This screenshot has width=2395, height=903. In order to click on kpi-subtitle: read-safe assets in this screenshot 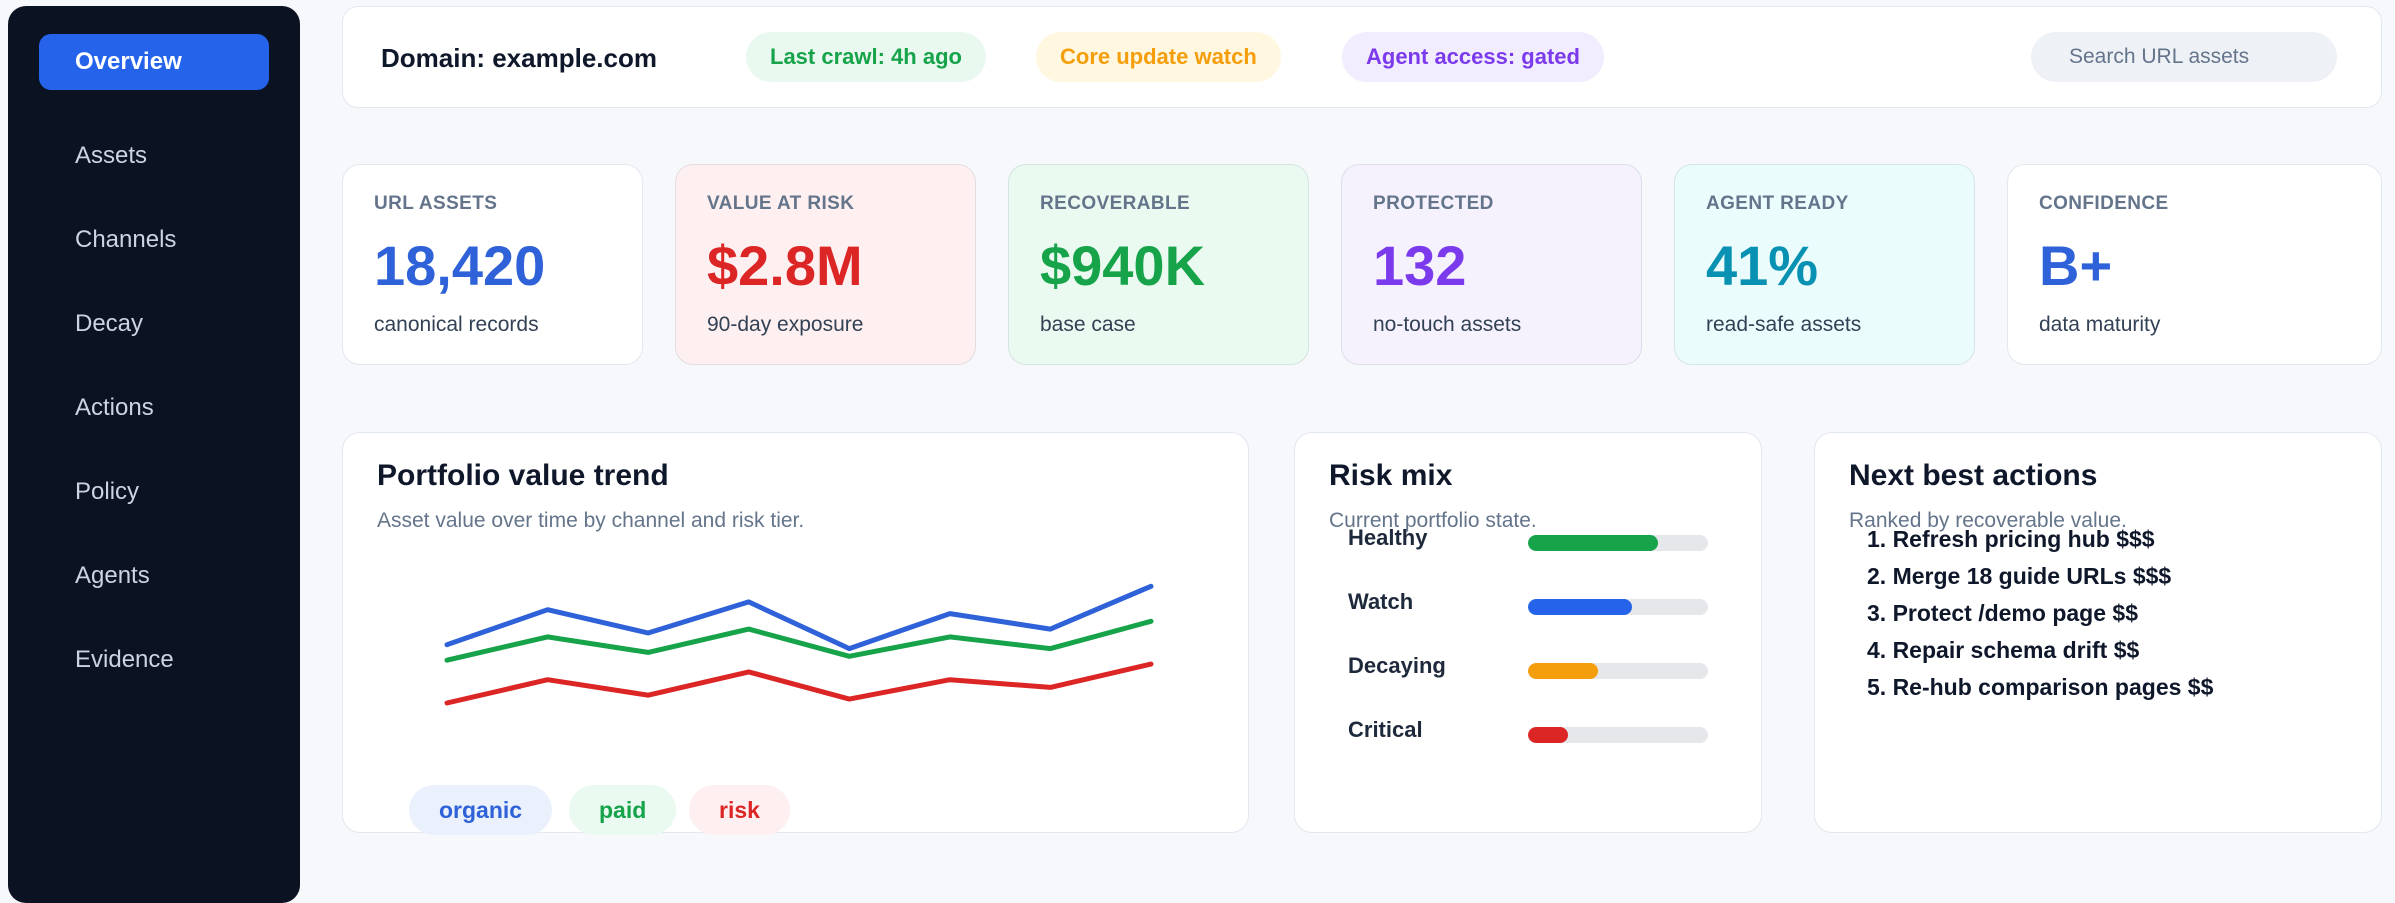, I will do `click(1784, 324)`.